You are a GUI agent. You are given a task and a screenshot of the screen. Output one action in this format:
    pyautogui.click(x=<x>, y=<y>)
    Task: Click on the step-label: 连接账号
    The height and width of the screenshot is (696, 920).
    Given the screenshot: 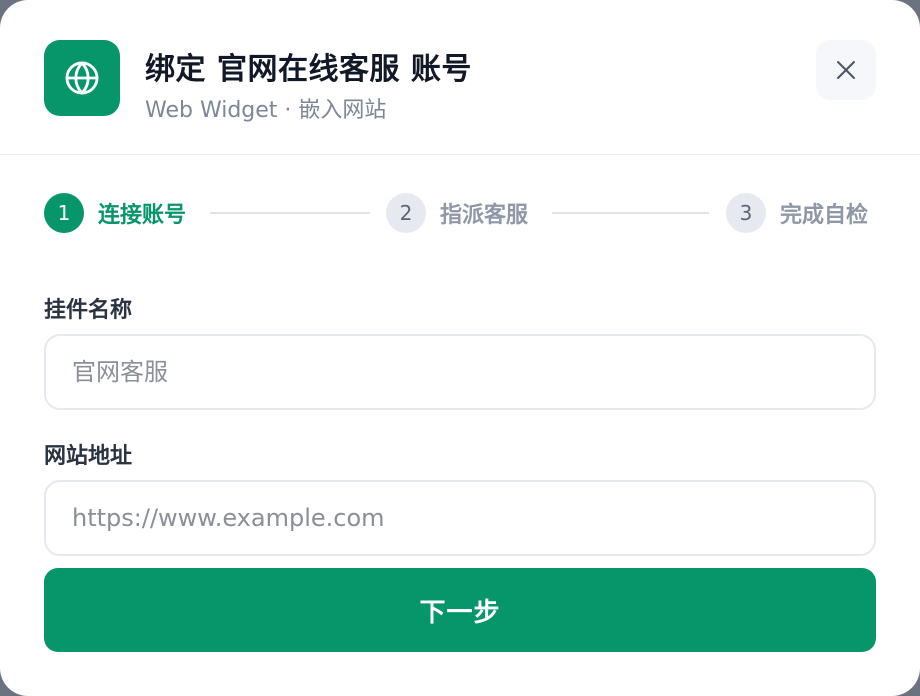 What is the action you would take?
    pyautogui.click(x=142, y=215)
    